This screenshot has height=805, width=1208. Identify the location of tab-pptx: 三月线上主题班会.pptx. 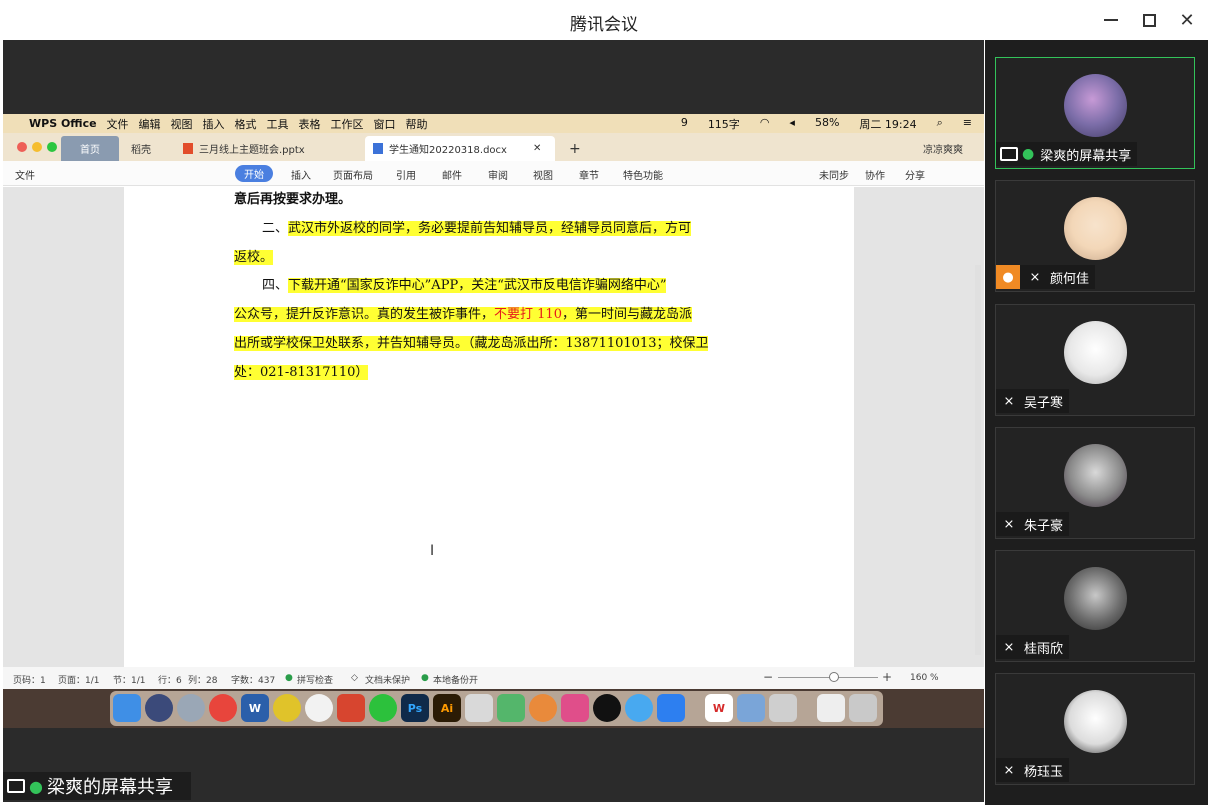
(244, 148).